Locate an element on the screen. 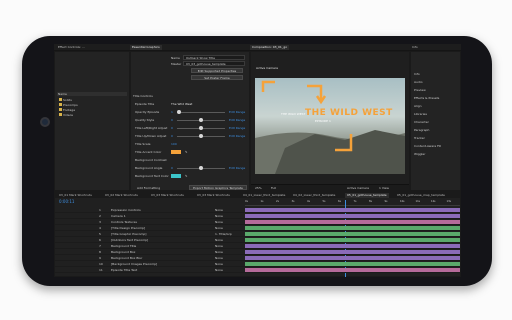 This screenshot has height=320, width=512. quality-slider is located at coordinates (201, 120).